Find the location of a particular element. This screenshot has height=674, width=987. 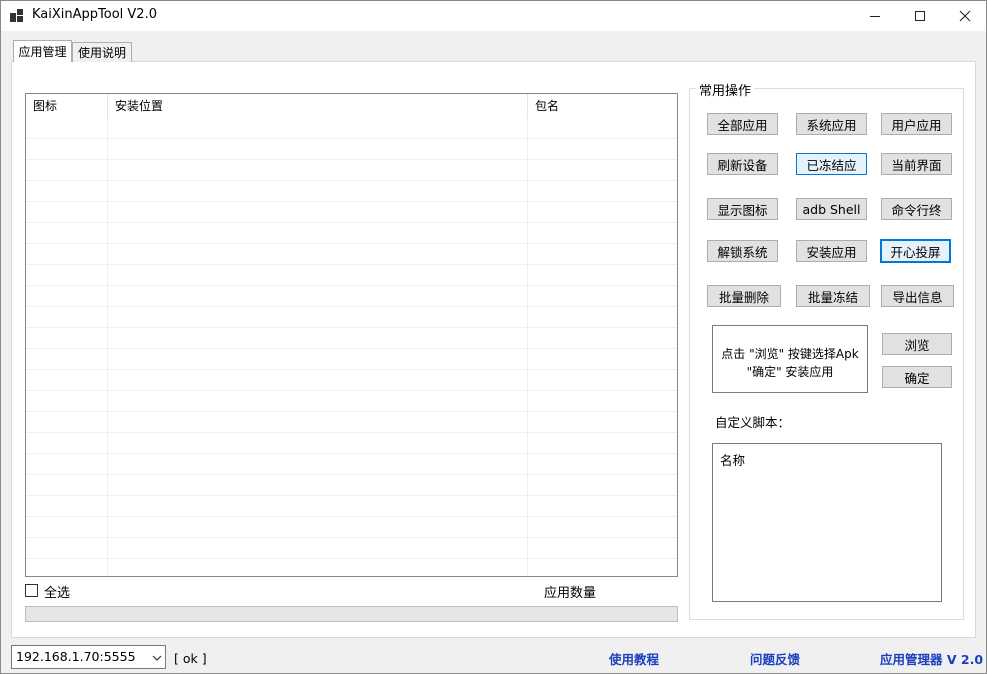

all-apps-button: 全部应用 is located at coordinates (742, 124).